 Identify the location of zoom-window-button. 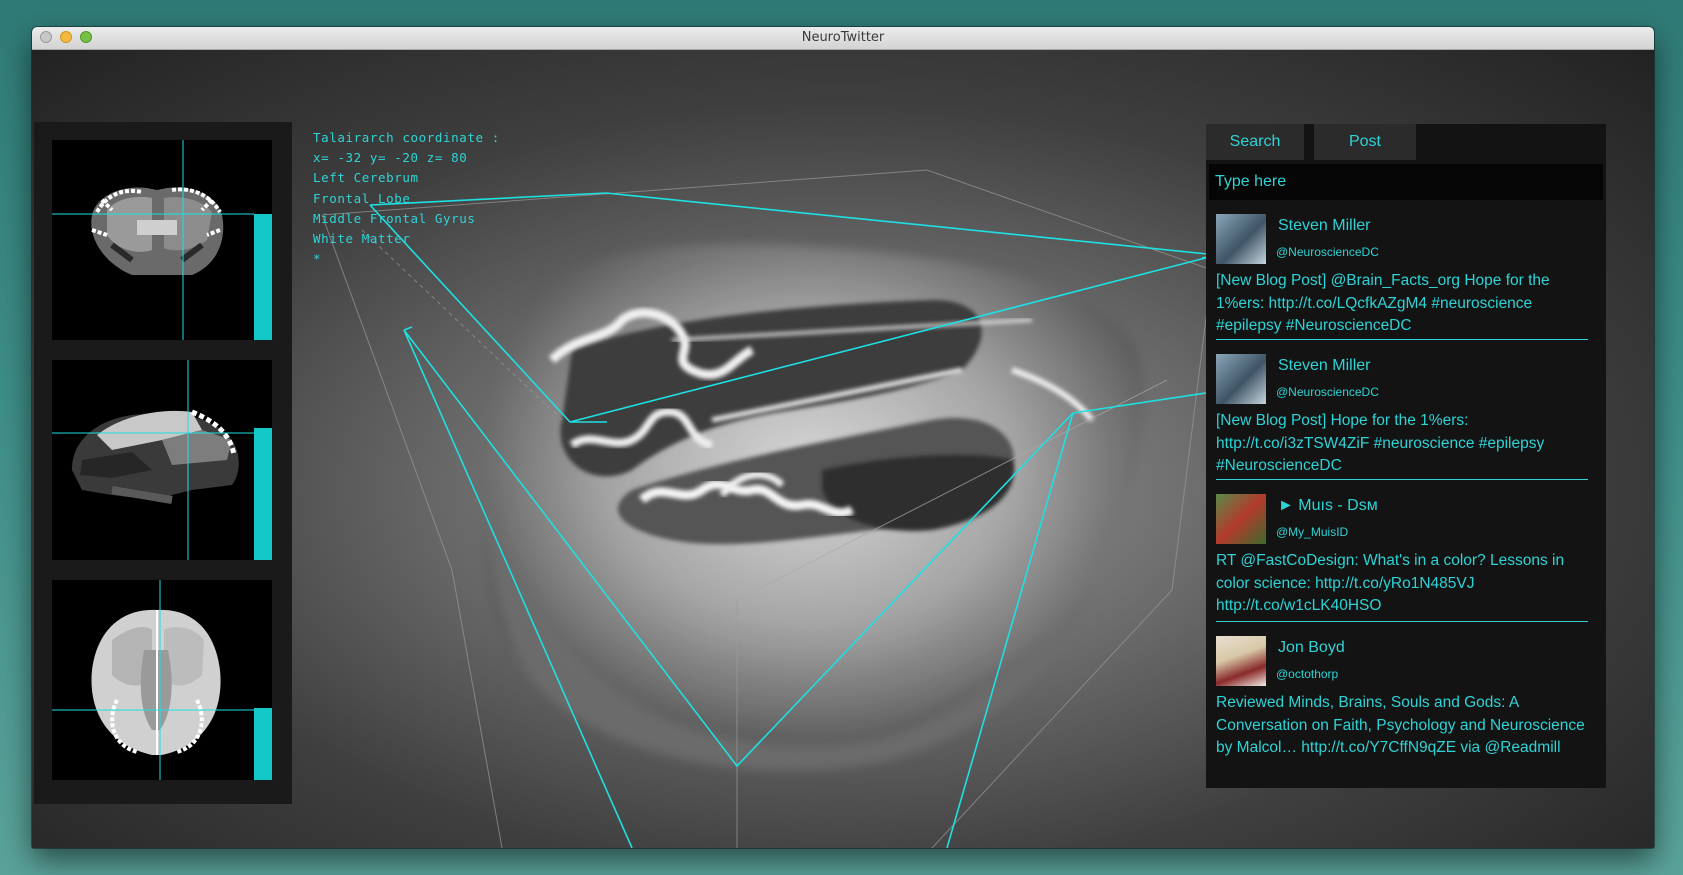
(86, 37).